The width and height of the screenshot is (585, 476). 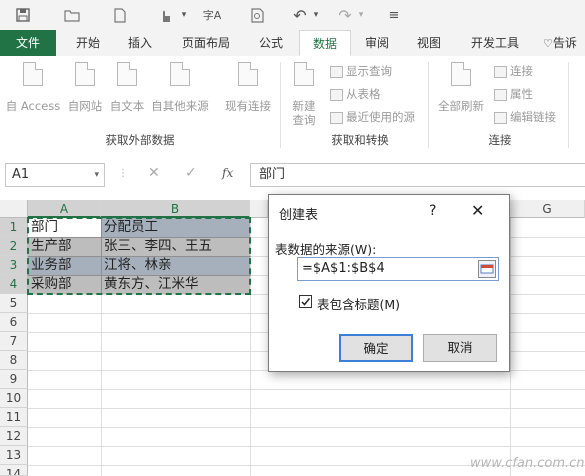 What do you see at coordinates (513, 71) in the screenshot?
I see `connections-button: 连接` at bounding box center [513, 71].